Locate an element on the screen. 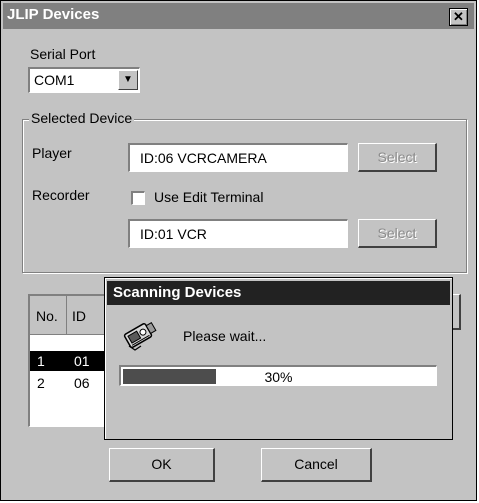  recorder-label: Recorder is located at coordinates (61, 195).